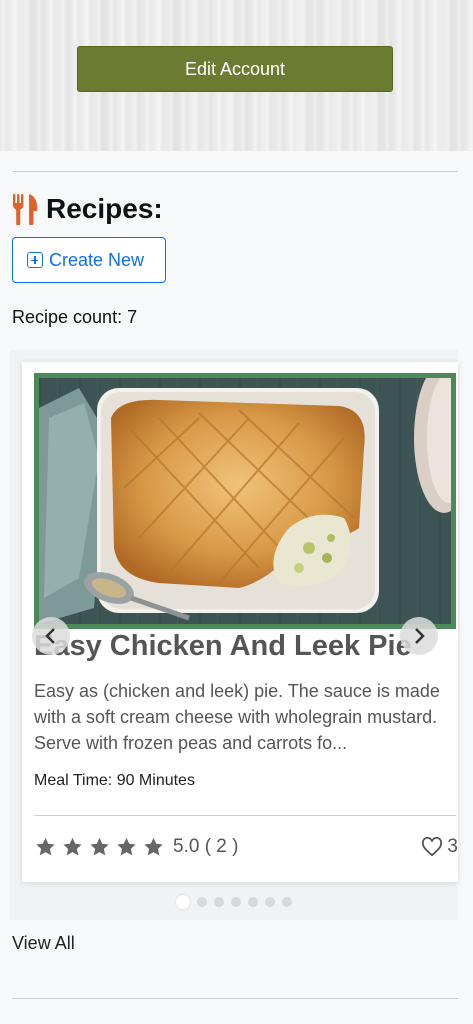 Image resolution: width=473 pixels, height=1024 pixels. Describe the element at coordinates (97, 259) in the screenshot. I see `create-new-label: Create New` at that location.